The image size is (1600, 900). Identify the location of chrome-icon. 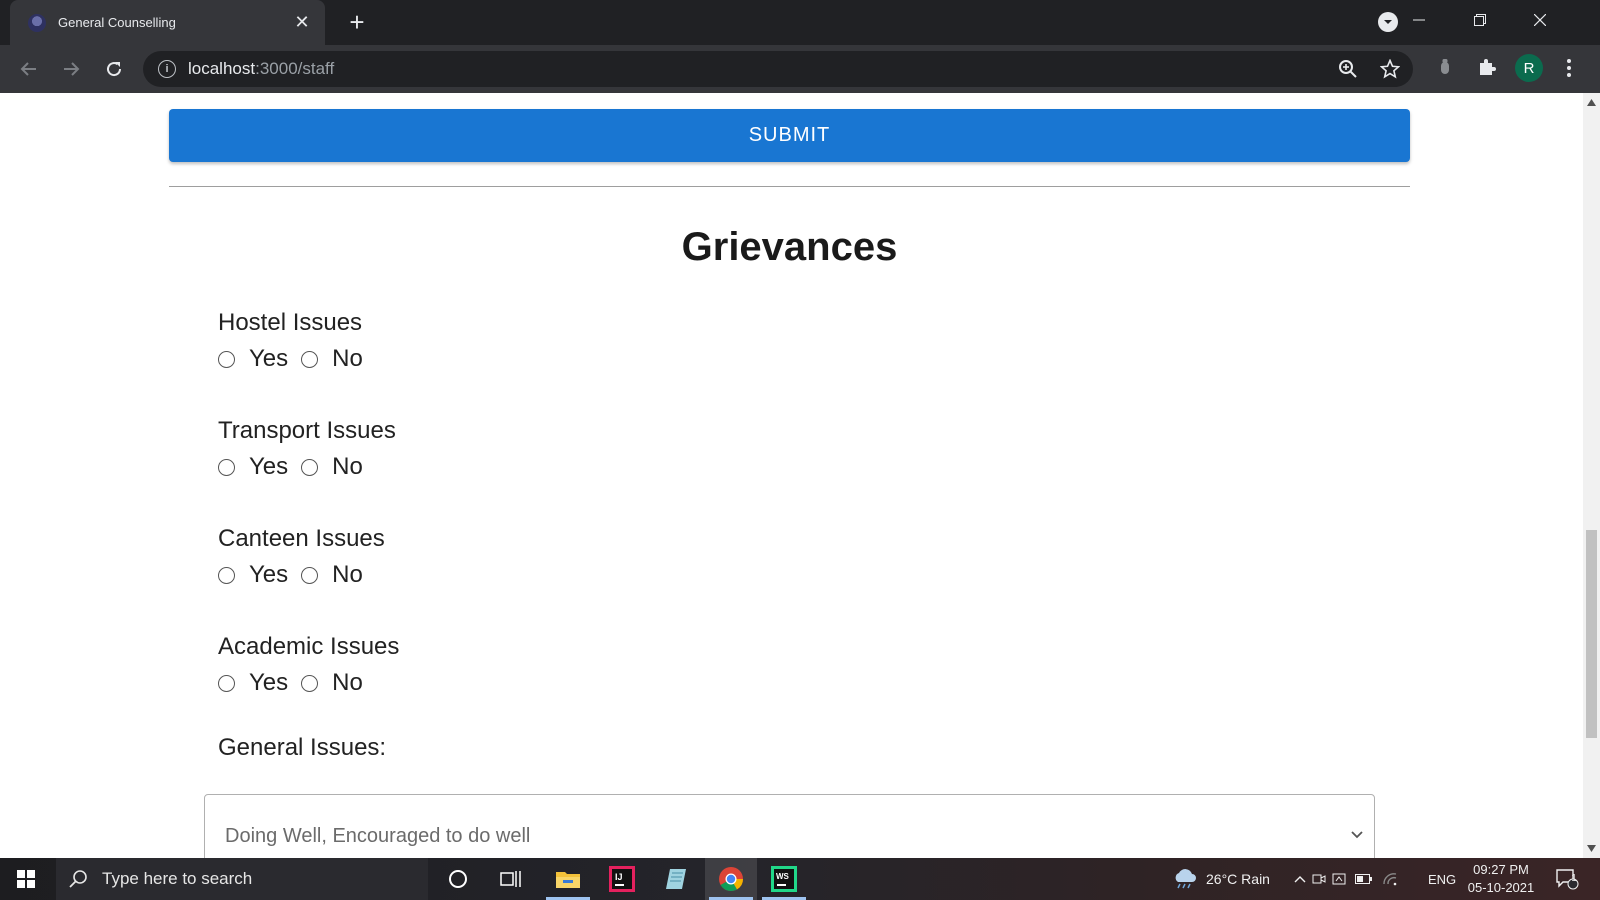
(731, 879).